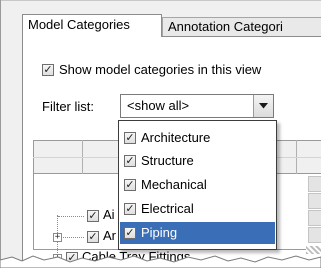  What do you see at coordinates (167, 208) in the screenshot?
I see `filter-option-label: Electrical` at bounding box center [167, 208].